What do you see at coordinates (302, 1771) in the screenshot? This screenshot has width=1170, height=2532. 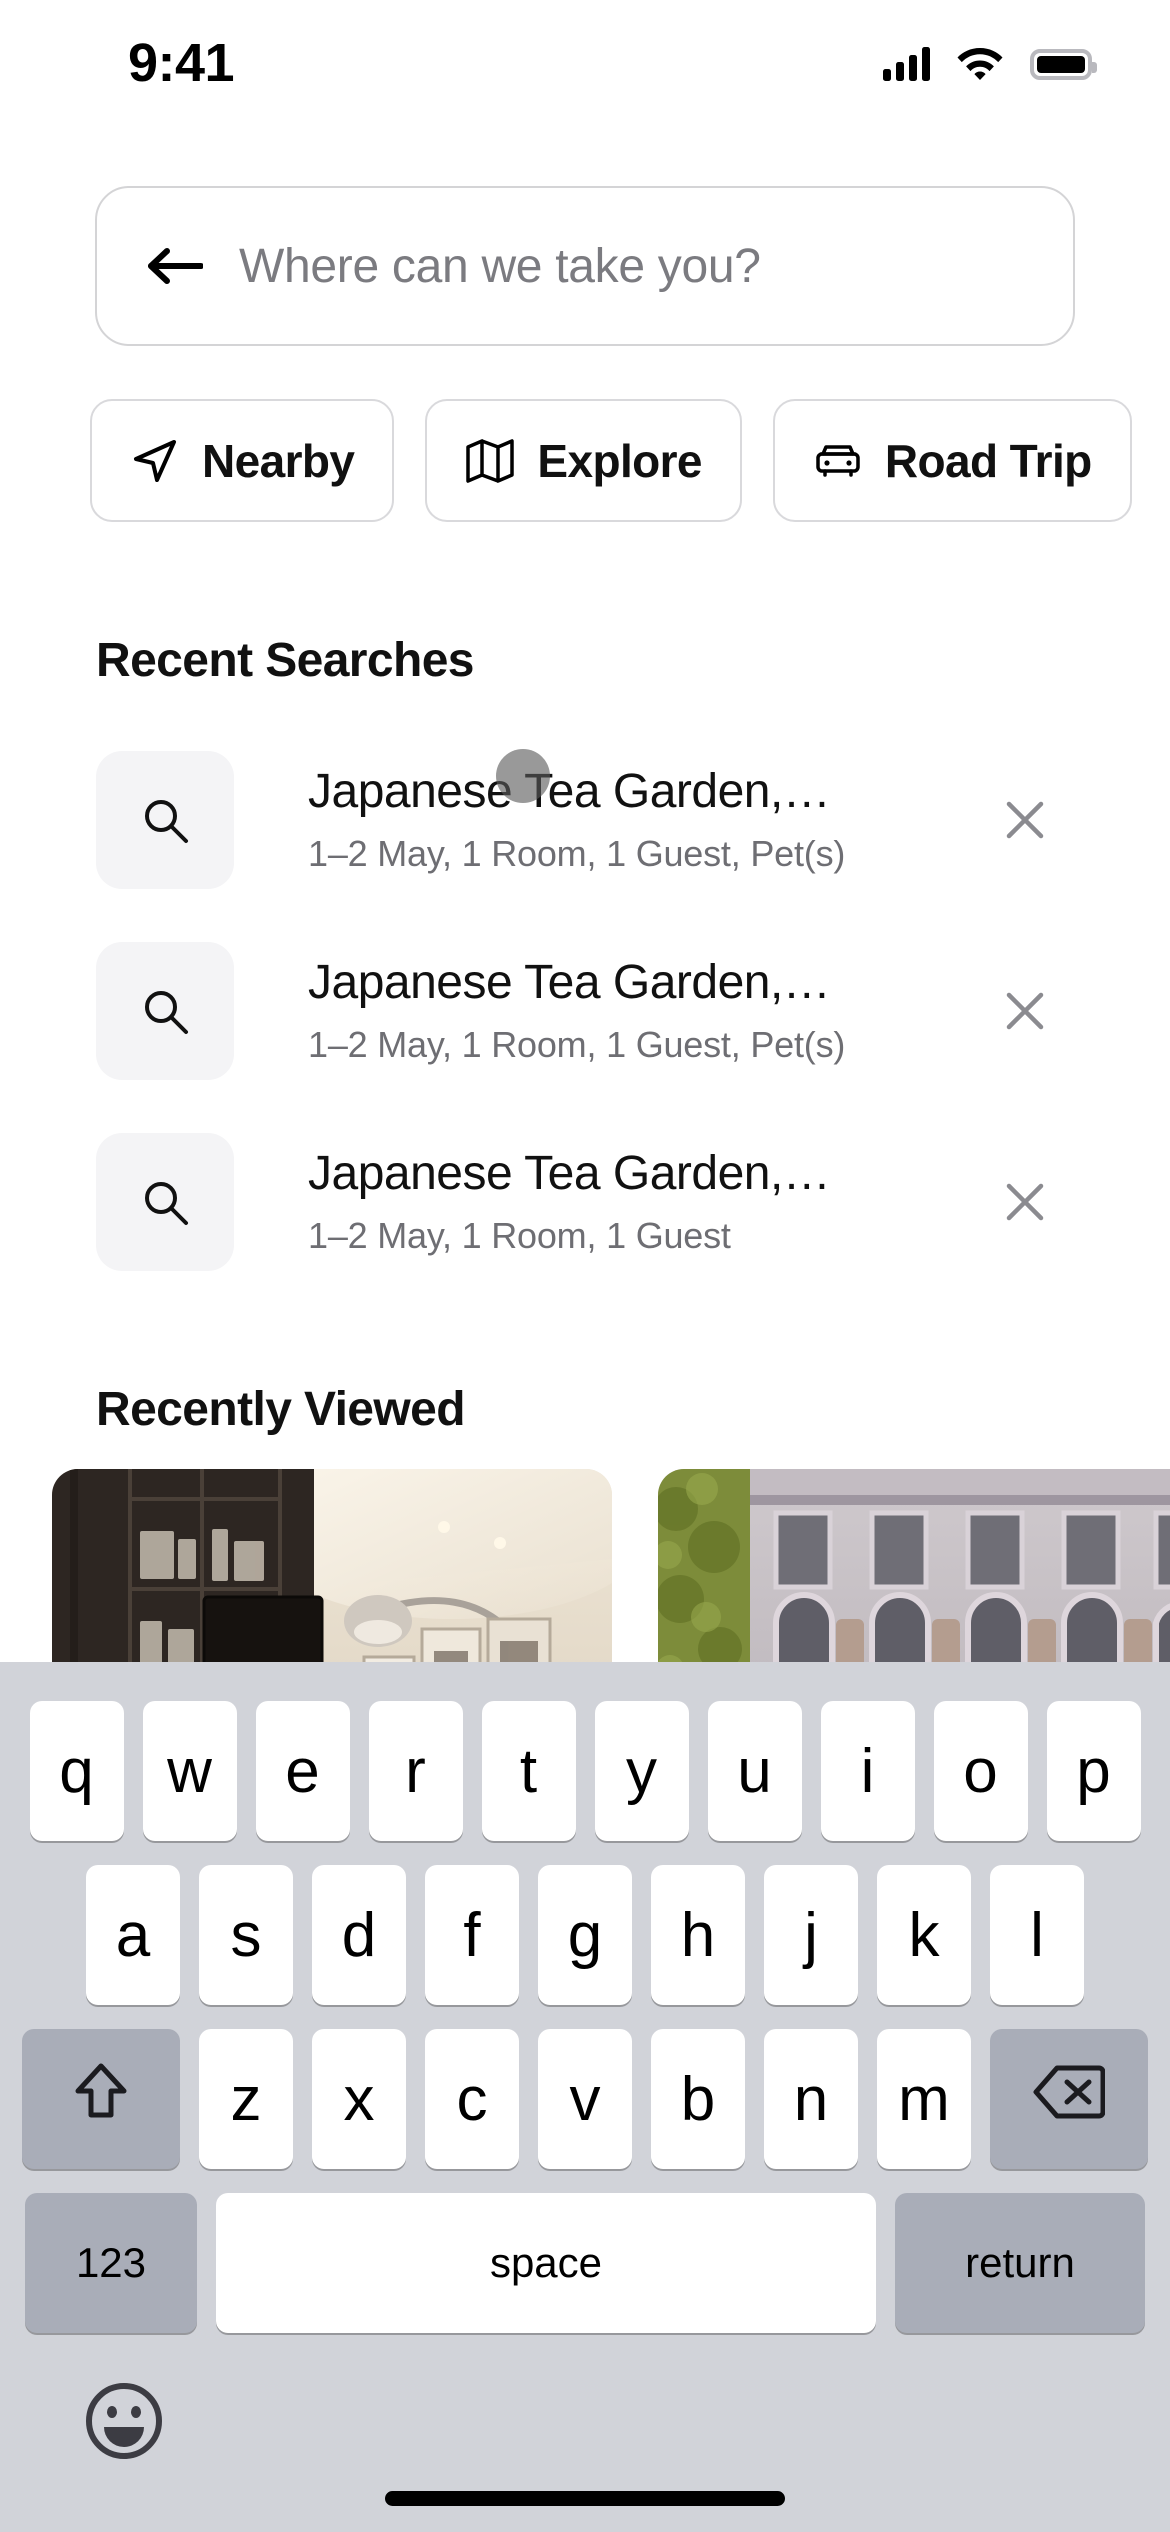 I see `key-e: e` at bounding box center [302, 1771].